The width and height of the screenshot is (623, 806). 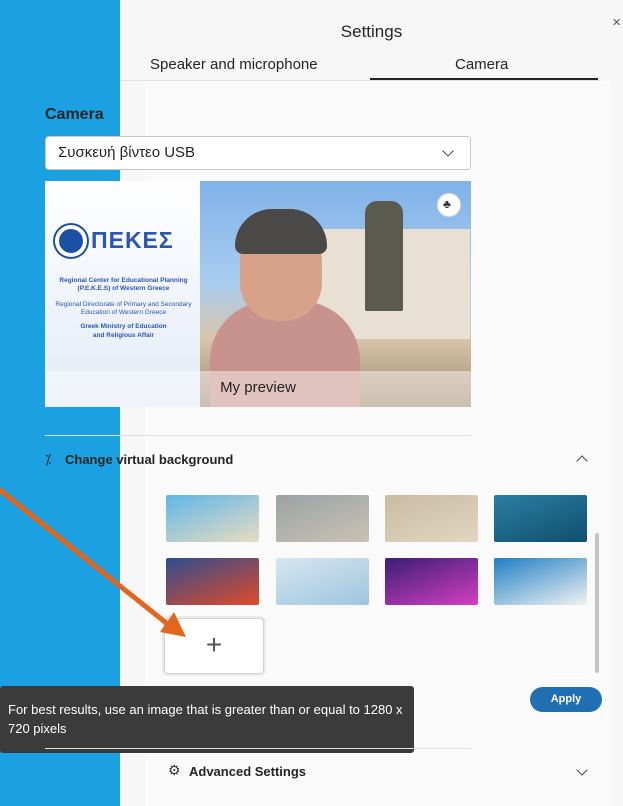 I want to click on background-thumbnail-mountains, so click(x=540, y=518).